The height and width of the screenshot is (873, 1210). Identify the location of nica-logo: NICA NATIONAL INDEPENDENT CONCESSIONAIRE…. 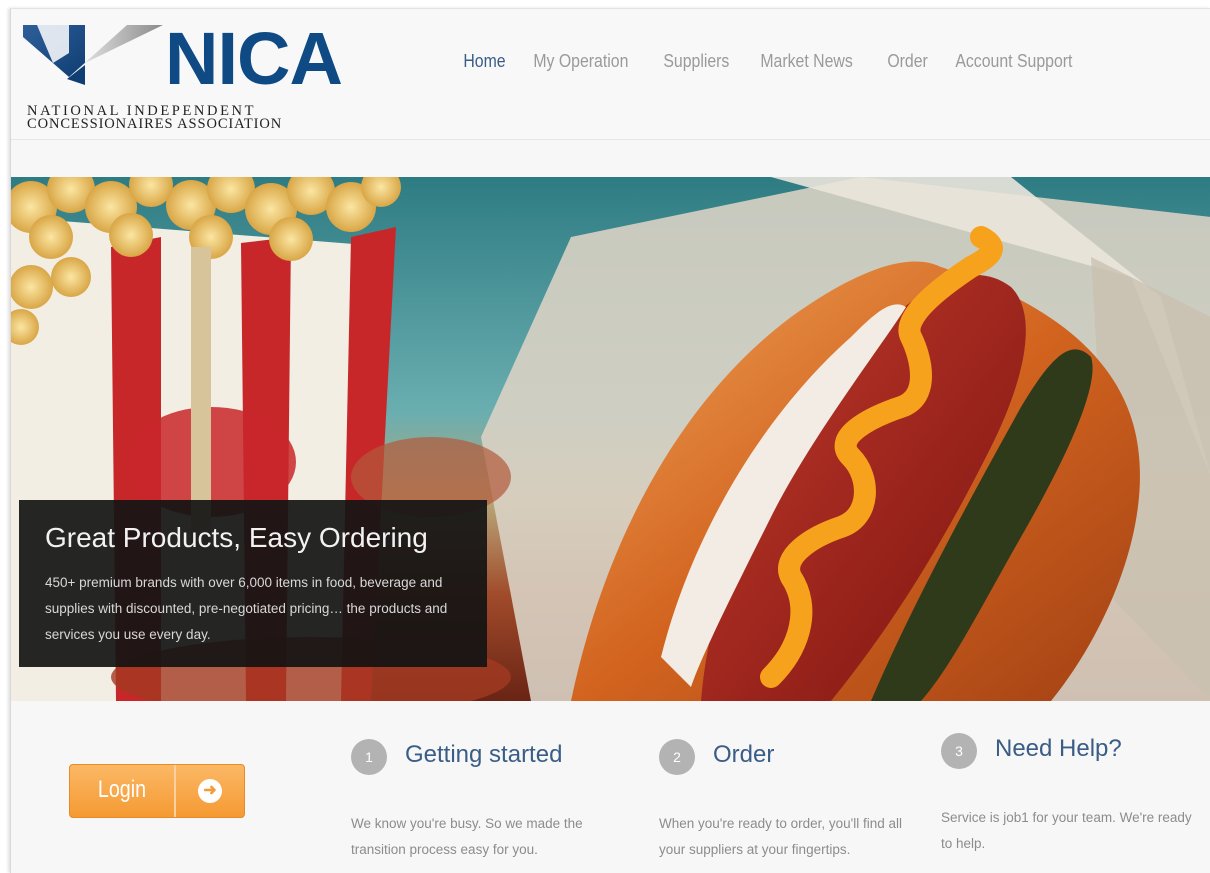
(213, 75).